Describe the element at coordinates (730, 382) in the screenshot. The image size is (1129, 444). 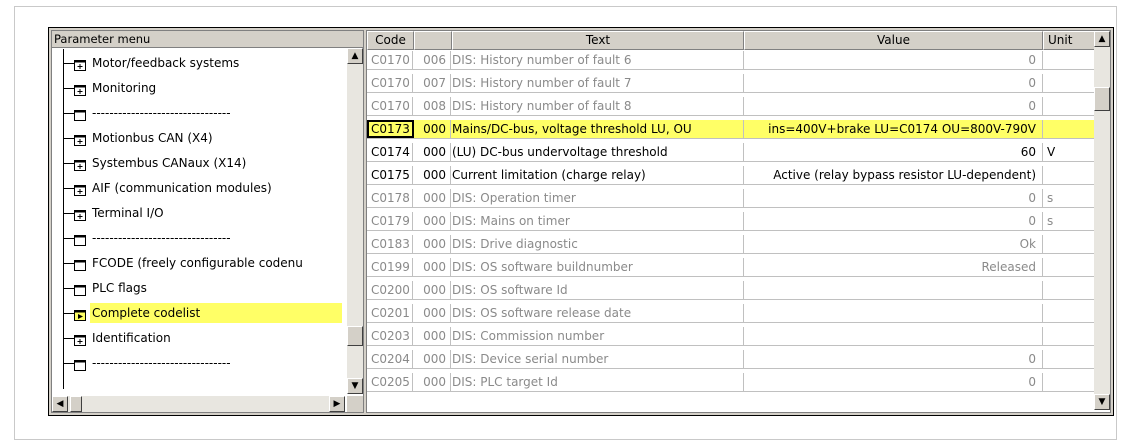
I see `table-row: C0205 000 DIS: PLC target Id 0` at that location.